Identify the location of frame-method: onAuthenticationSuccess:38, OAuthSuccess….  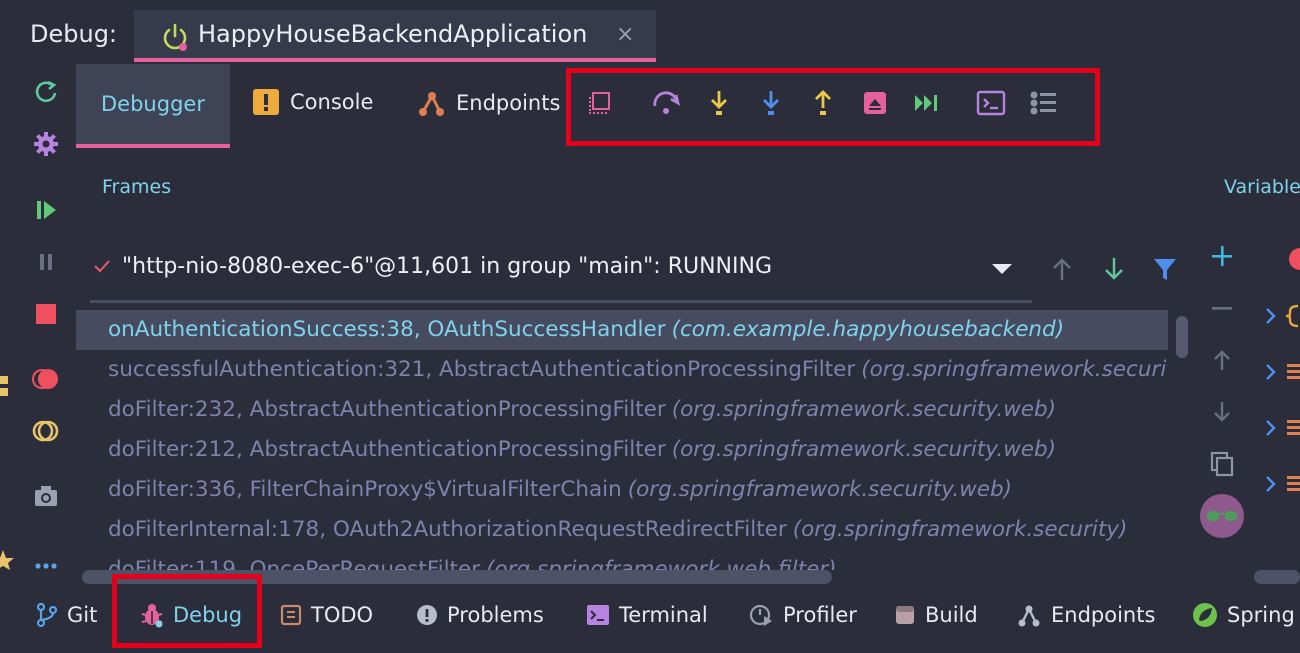
(387, 329).